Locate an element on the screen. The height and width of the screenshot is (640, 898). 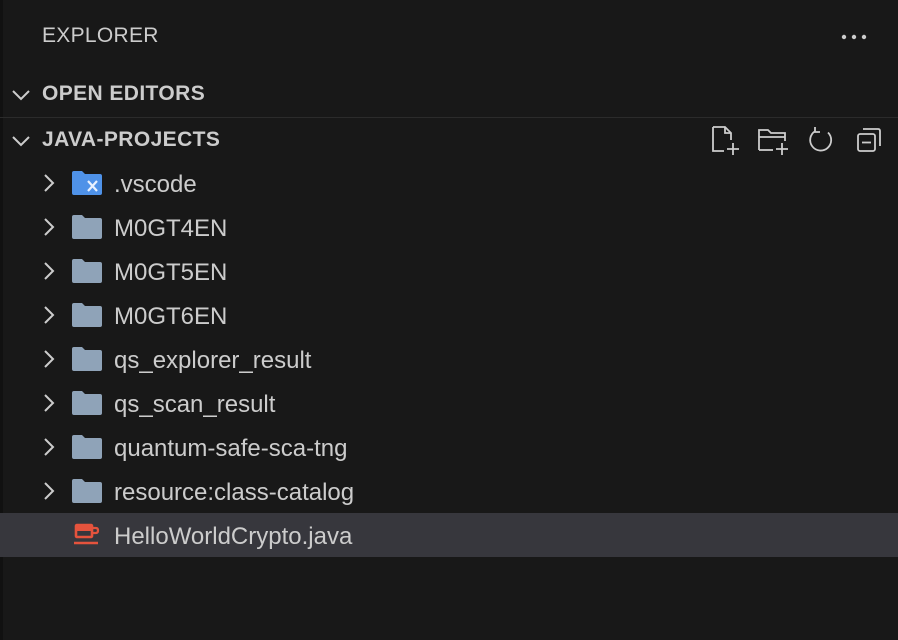
new-folder-icon is located at coordinates (773, 142).